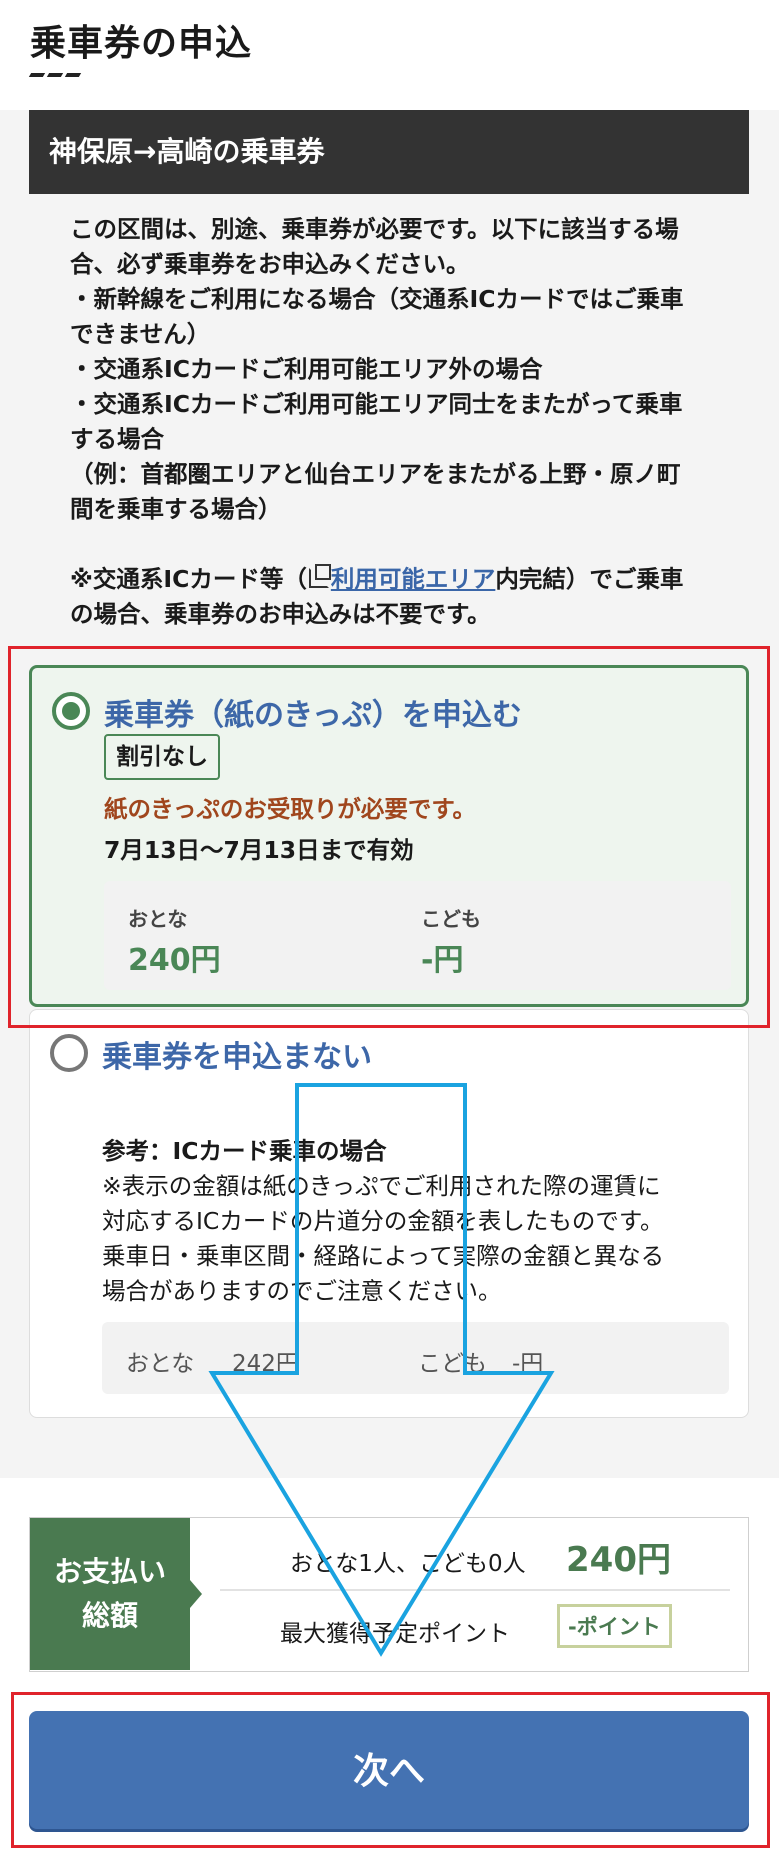  I want to click on ic-child-label: こども, so click(452, 1364).